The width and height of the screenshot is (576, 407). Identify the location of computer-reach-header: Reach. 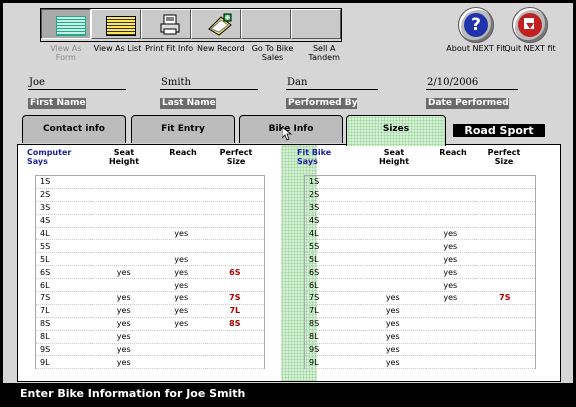
(183, 152).